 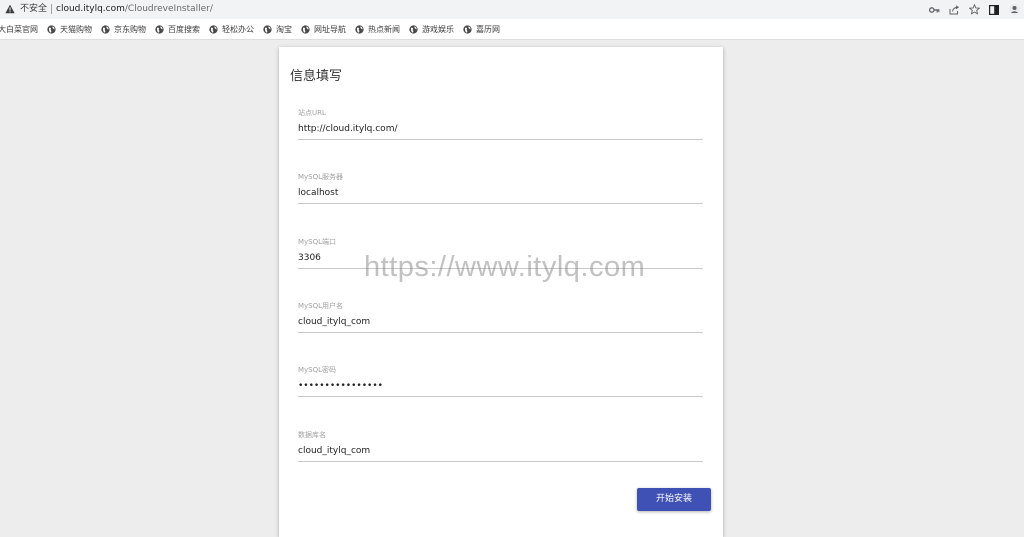 I want to click on bookmark-label: 大白菜官网, so click(x=19, y=29).